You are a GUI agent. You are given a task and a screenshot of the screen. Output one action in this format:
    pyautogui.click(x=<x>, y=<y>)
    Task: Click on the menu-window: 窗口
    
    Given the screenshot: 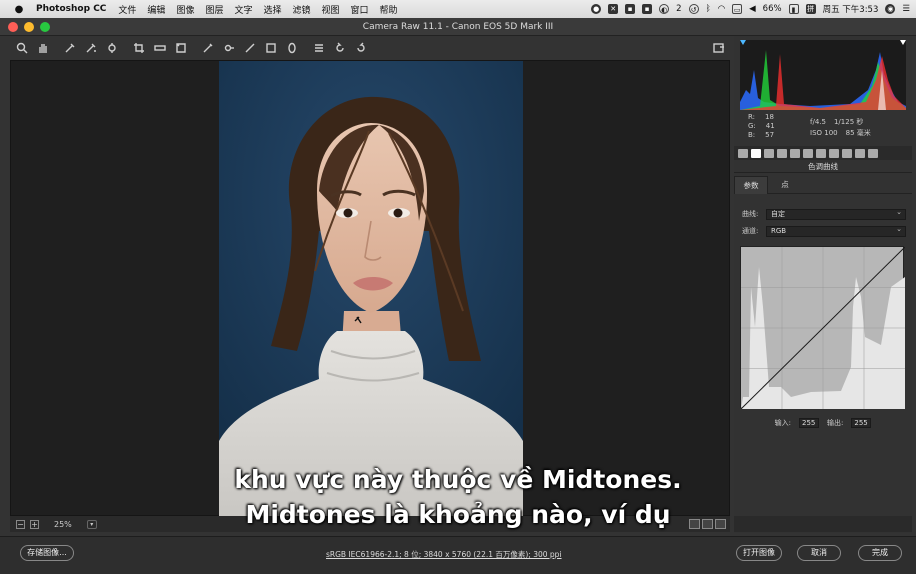 What is the action you would take?
    pyautogui.click(x=360, y=9)
    